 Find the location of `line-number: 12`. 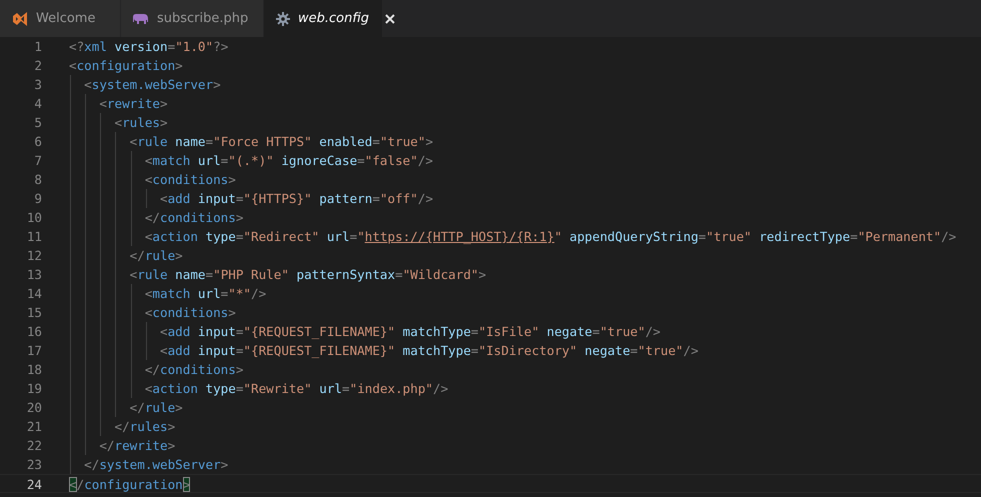

line-number: 12 is located at coordinates (34, 256).